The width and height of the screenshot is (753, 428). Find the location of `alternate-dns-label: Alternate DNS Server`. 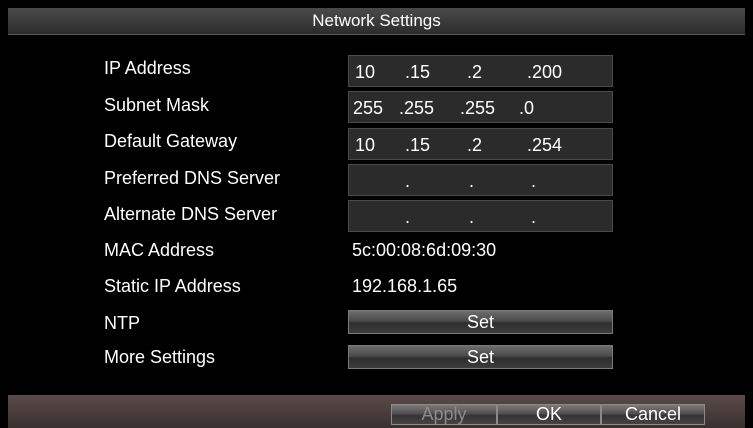

alternate-dns-label: Alternate DNS Server is located at coordinates (191, 214).